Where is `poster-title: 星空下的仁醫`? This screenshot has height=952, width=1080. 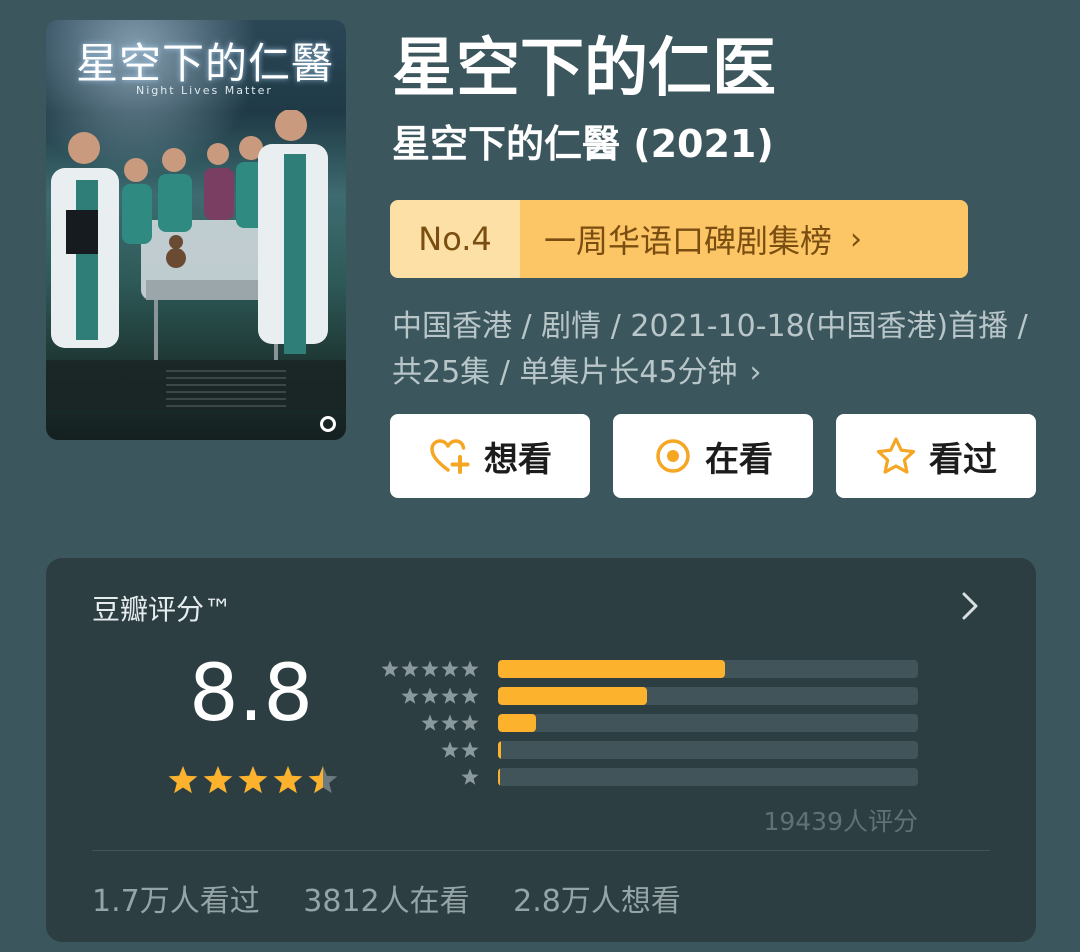
poster-title: 星空下的仁醫 is located at coordinates (205, 63).